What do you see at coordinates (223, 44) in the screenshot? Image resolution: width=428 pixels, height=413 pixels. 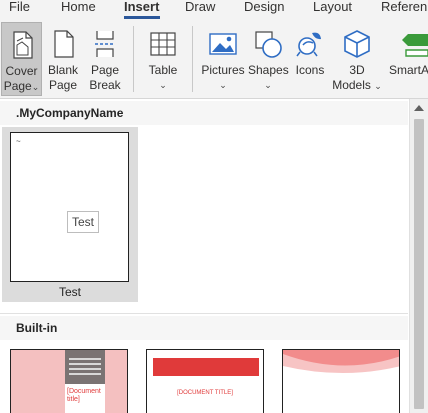 I see `pictures-icon` at bounding box center [223, 44].